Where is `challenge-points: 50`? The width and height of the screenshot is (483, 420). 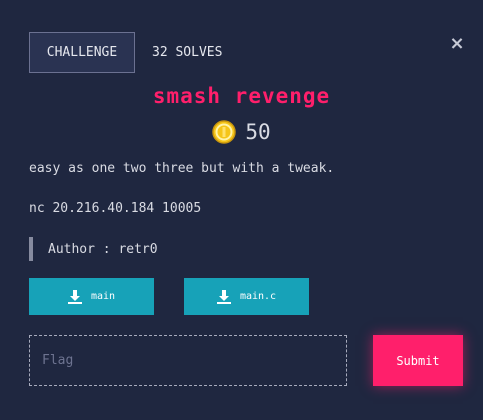
challenge-points: 50 is located at coordinates (241, 132).